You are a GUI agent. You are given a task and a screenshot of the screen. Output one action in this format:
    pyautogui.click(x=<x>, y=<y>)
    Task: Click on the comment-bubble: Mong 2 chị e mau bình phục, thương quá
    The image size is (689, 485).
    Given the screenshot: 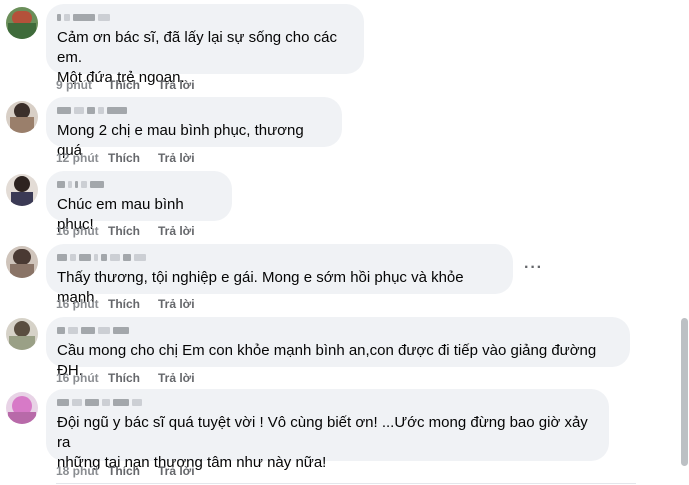 What is the action you would take?
    pyautogui.click(x=194, y=128)
    